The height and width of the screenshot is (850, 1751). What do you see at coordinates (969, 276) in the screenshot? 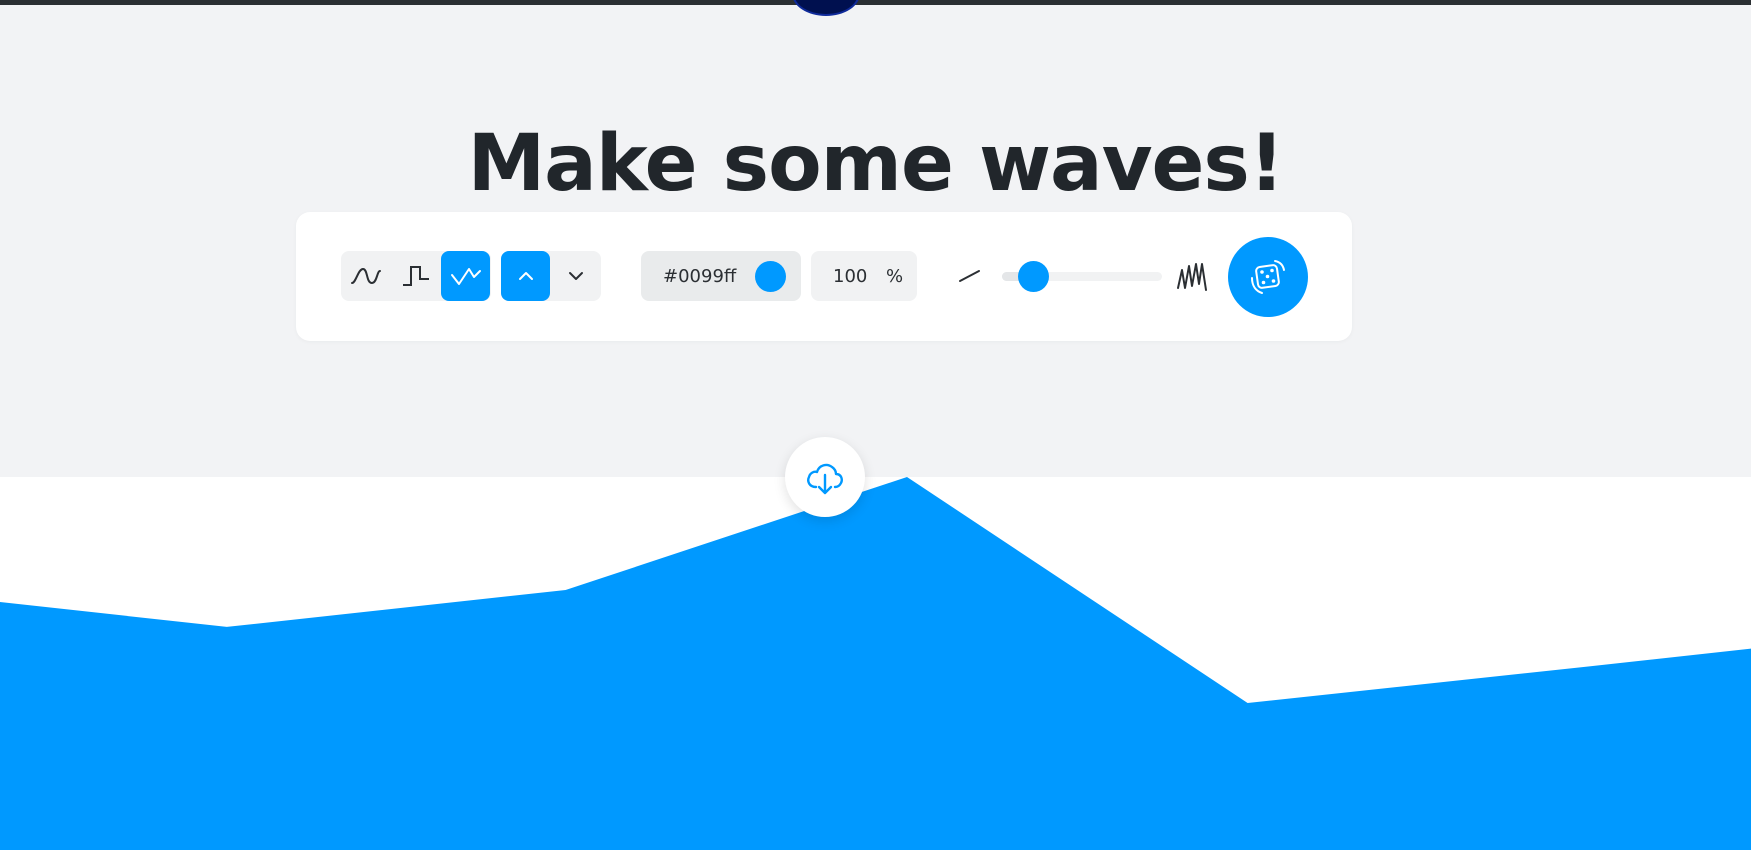
I see `low-complexity-icon` at bounding box center [969, 276].